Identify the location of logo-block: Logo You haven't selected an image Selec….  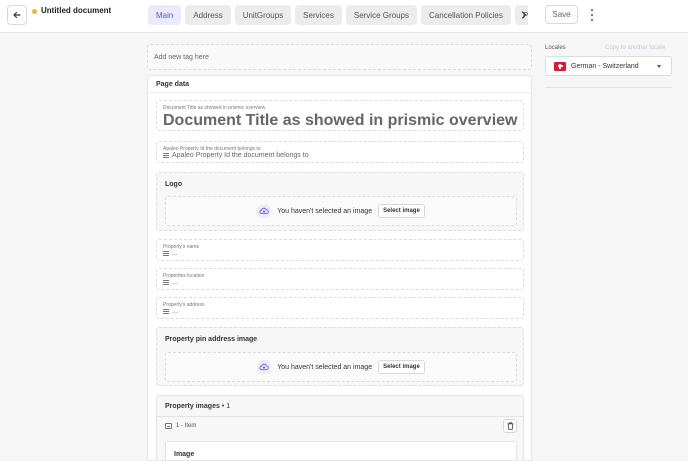
(340, 201).